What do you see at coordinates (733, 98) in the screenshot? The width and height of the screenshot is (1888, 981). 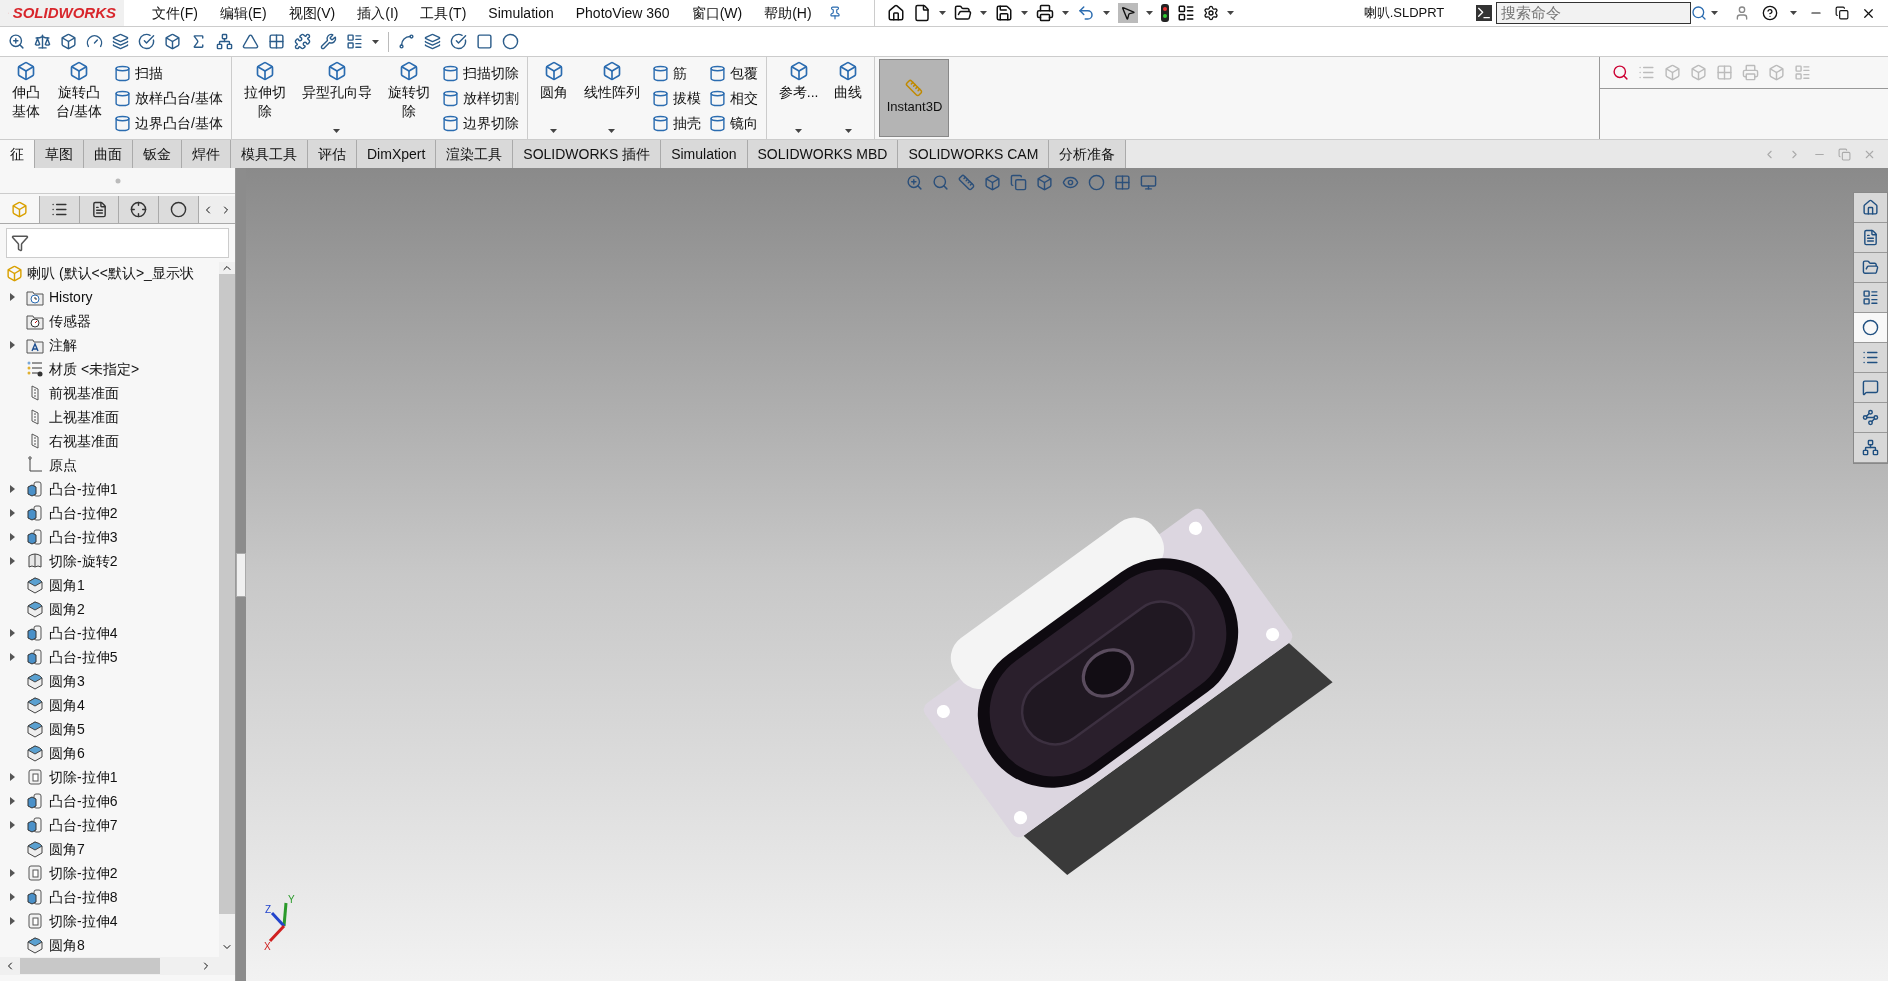 I see `ribbon-button: 相交` at bounding box center [733, 98].